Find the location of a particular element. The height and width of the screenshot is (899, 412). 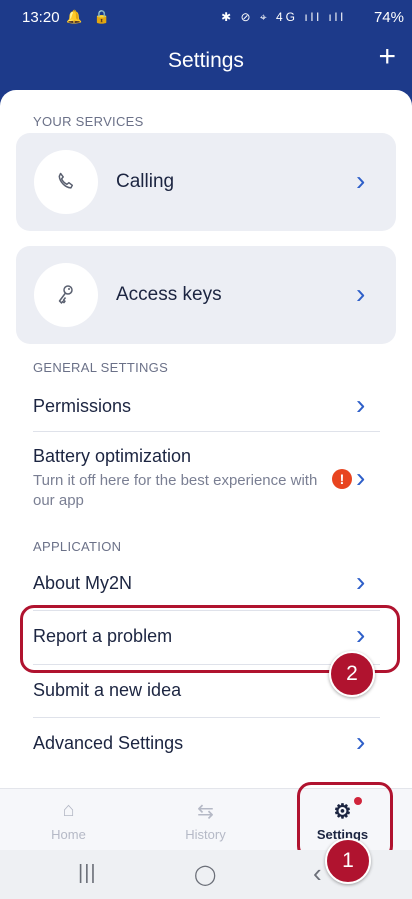

tab-home-label: Home is located at coordinates (68, 834).